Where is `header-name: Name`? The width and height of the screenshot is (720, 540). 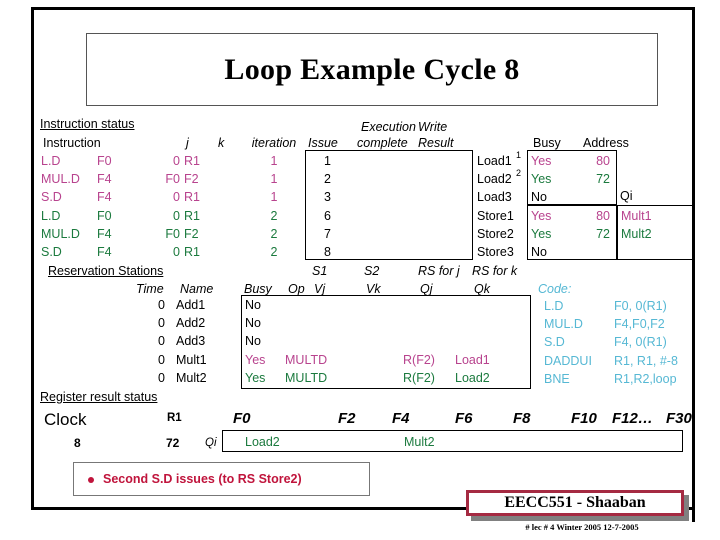 header-name: Name is located at coordinates (197, 289).